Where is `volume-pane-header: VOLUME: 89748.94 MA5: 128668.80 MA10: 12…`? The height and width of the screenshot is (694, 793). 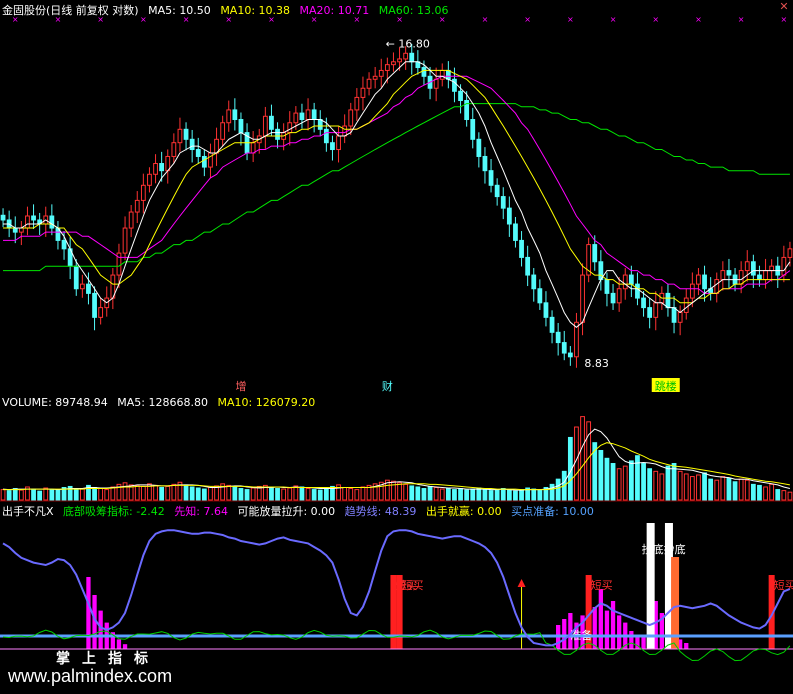 volume-pane-header: VOLUME: 89748.94 MA5: 128668.80 MA10: 12… is located at coordinates (161, 403).